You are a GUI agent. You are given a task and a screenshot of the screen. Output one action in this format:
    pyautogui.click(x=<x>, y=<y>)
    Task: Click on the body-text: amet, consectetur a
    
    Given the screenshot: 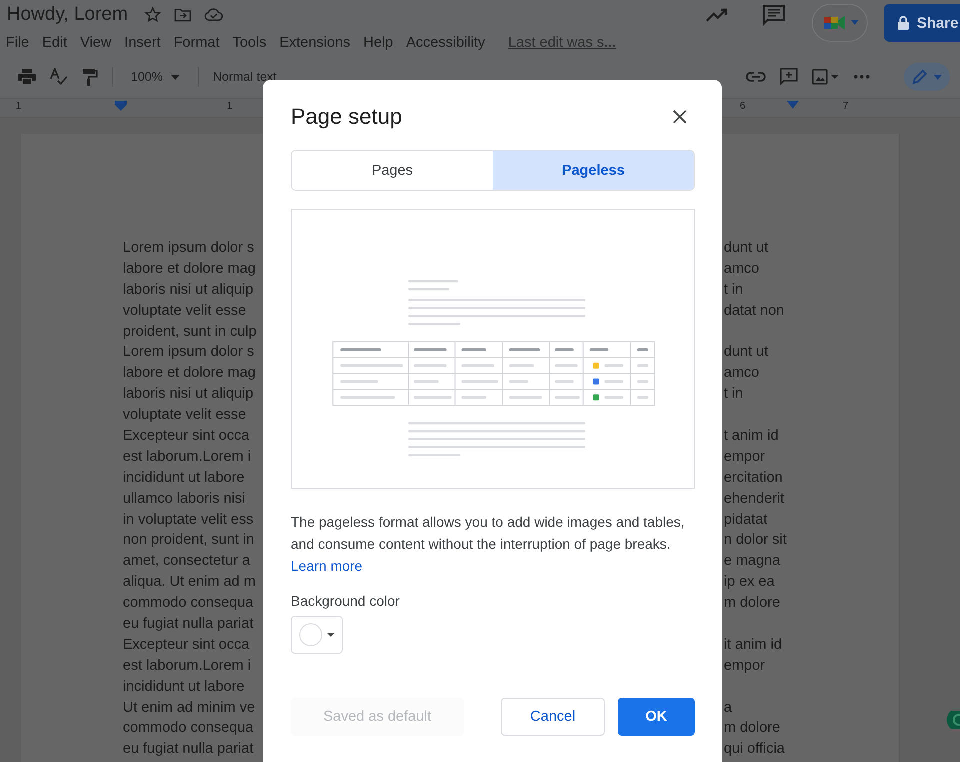 What is the action you would take?
    pyautogui.click(x=187, y=562)
    